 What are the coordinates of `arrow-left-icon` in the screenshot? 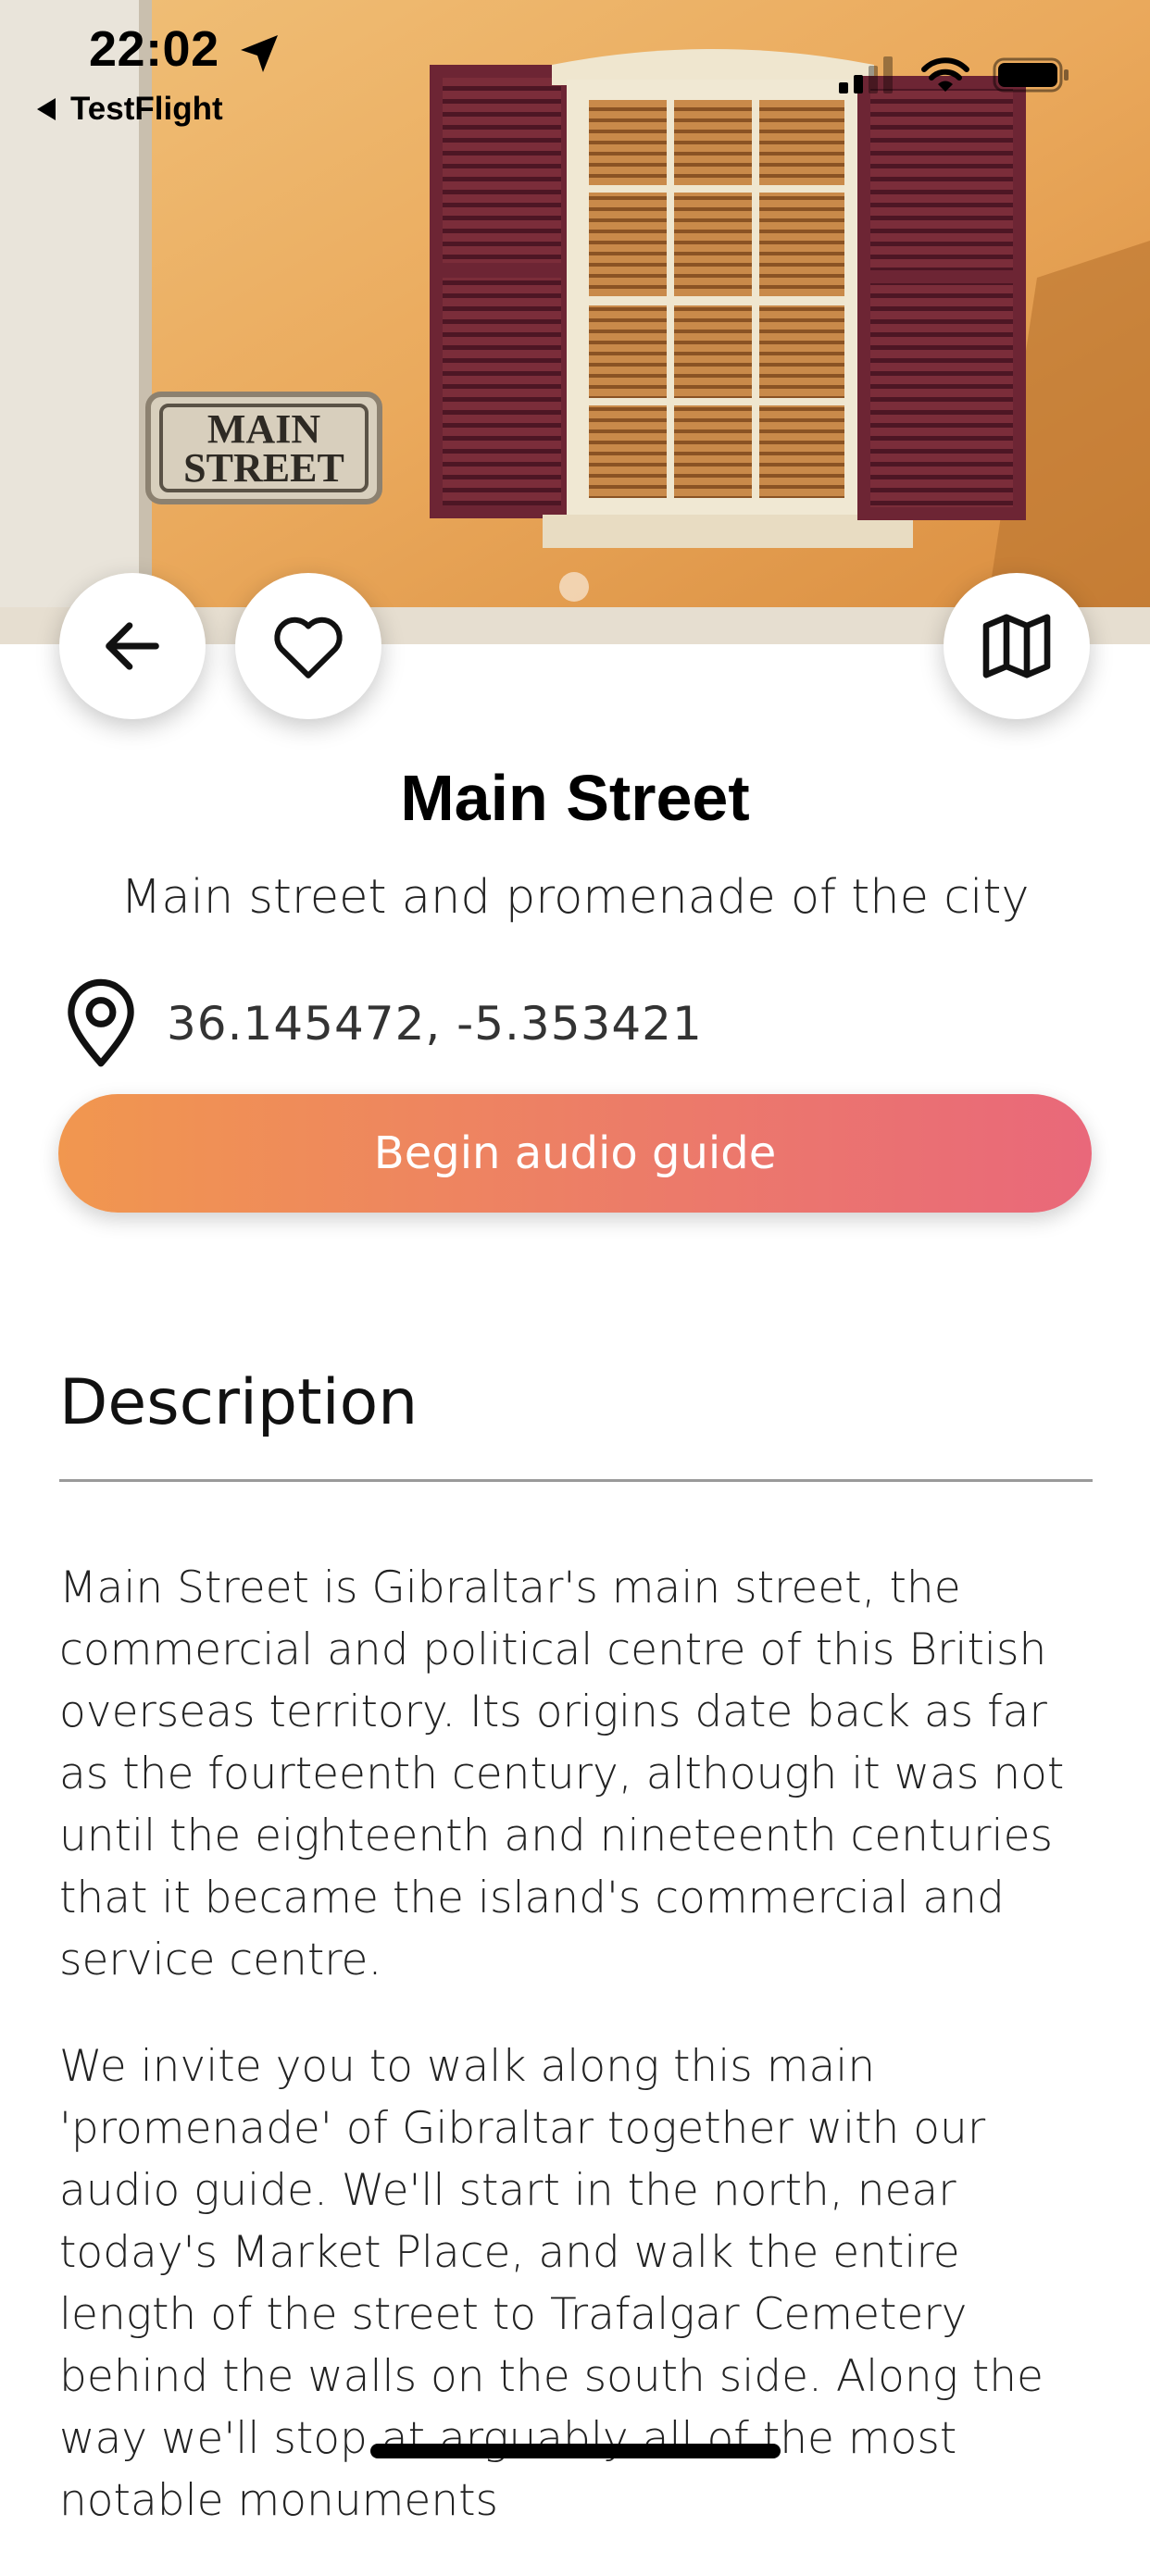 It's located at (133, 646).